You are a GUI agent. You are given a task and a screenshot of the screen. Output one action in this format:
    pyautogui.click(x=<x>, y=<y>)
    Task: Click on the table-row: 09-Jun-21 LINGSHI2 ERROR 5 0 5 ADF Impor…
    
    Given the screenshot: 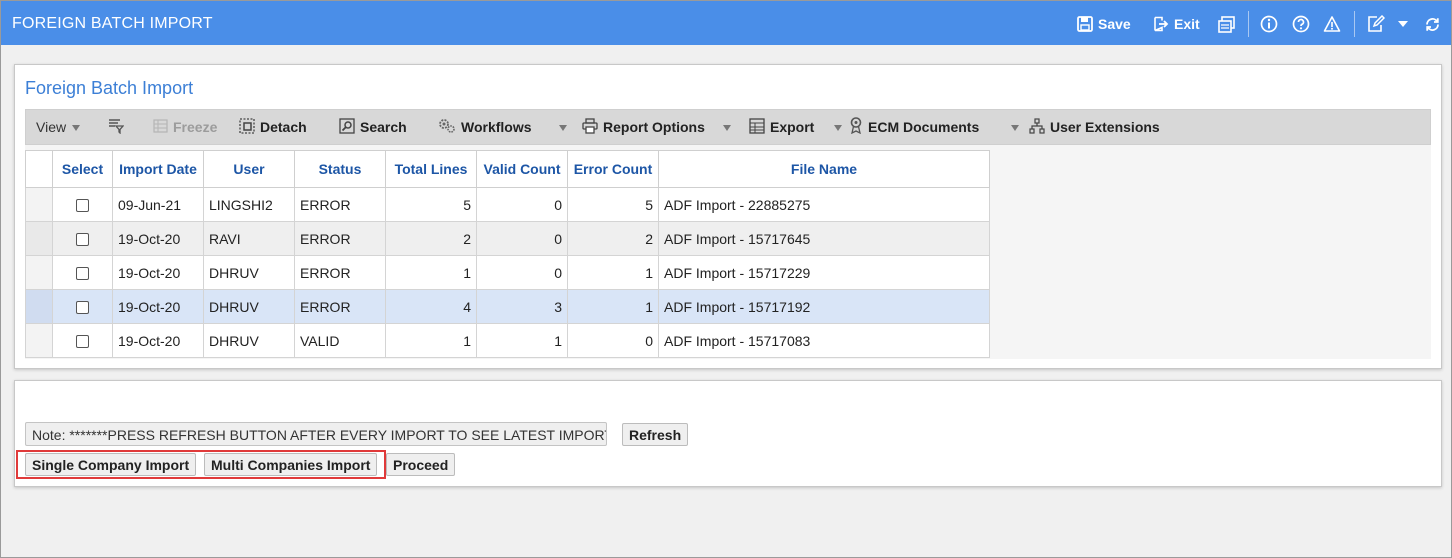 What is the action you would take?
    pyautogui.click(x=507, y=204)
    